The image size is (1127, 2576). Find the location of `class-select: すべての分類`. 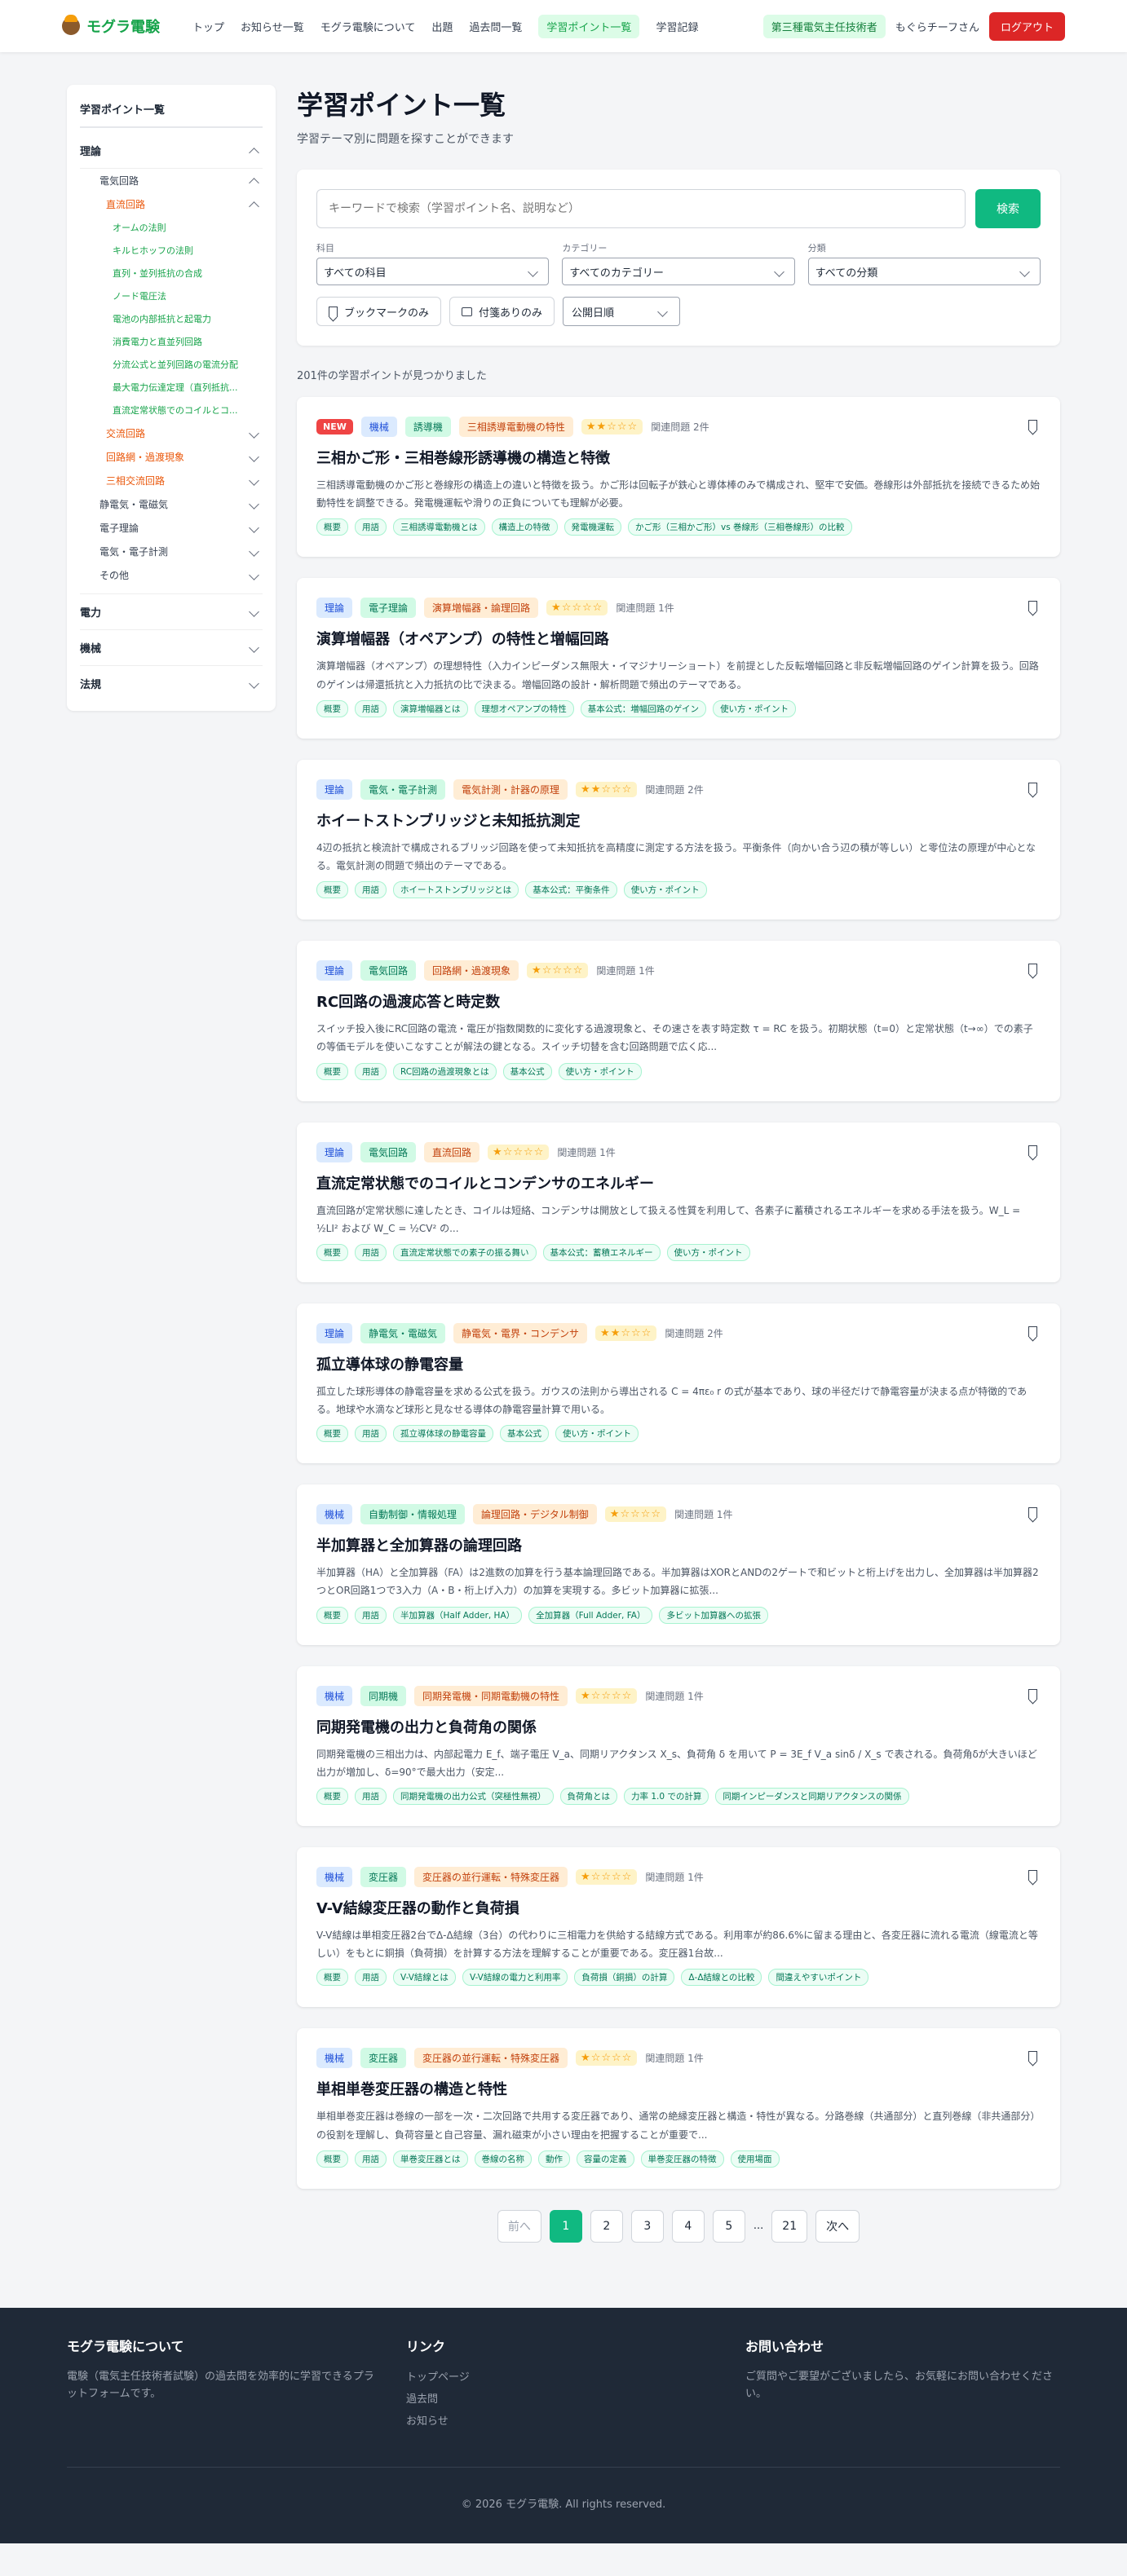

class-select: すべての分類 is located at coordinates (924, 271).